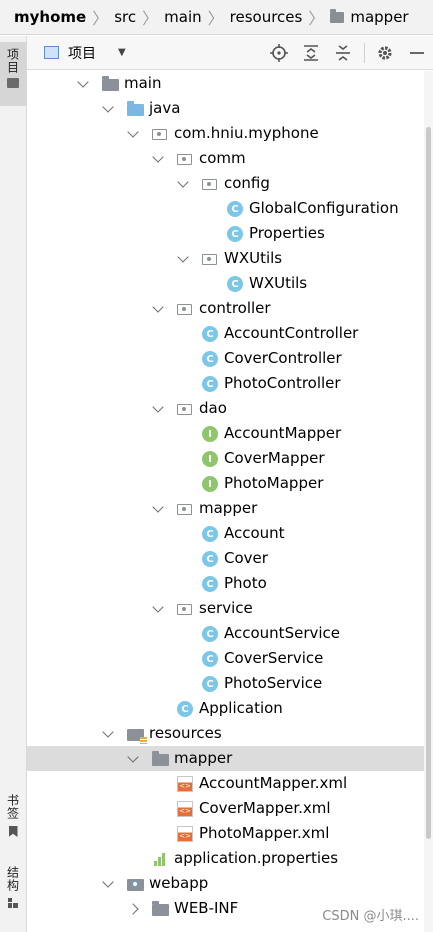 The image size is (433, 932). What do you see at coordinates (225, 383) in the screenshot?
I see `tree-row: C PhotoController` at bounding box center [225, 383].